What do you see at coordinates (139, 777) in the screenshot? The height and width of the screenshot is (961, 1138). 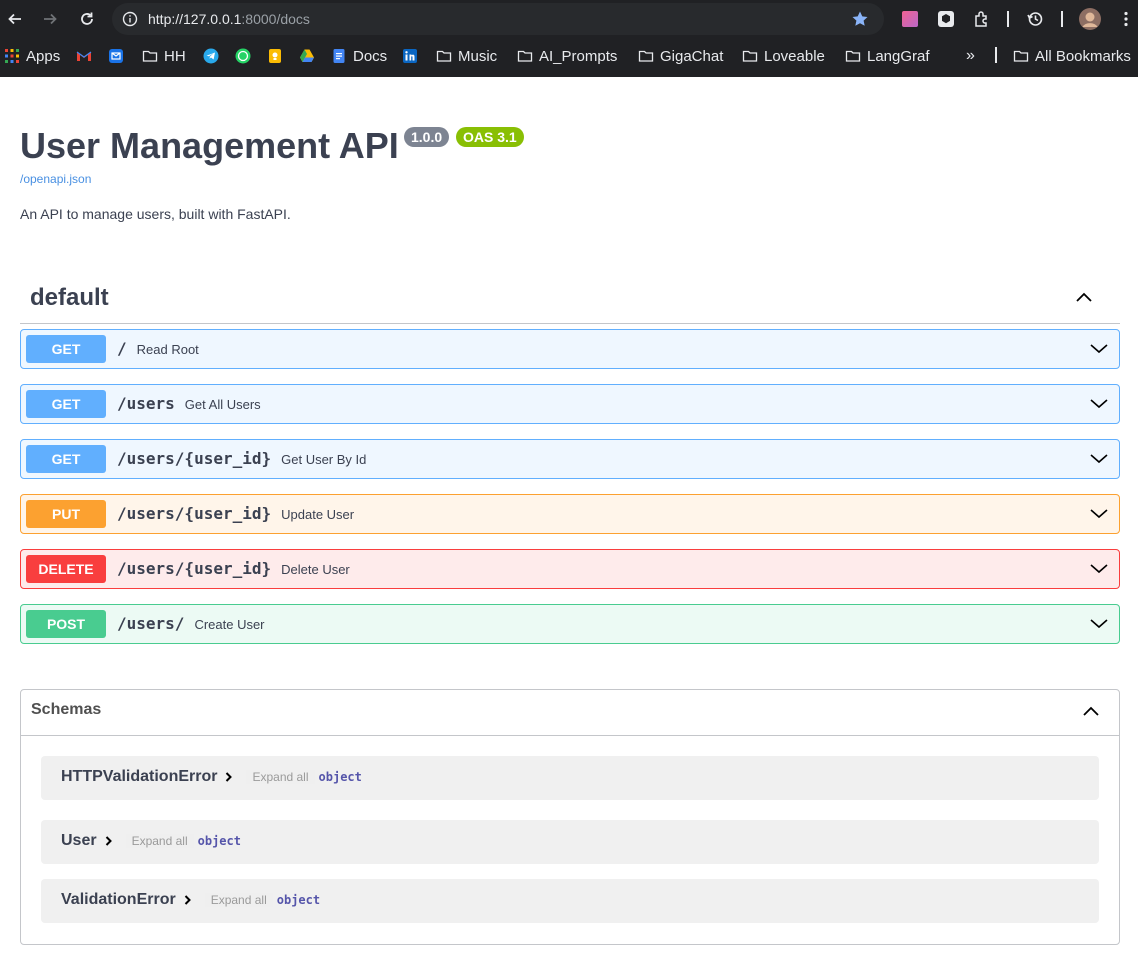 I see `model-name: HTTPValidationError` at bounding box center [139, 777].